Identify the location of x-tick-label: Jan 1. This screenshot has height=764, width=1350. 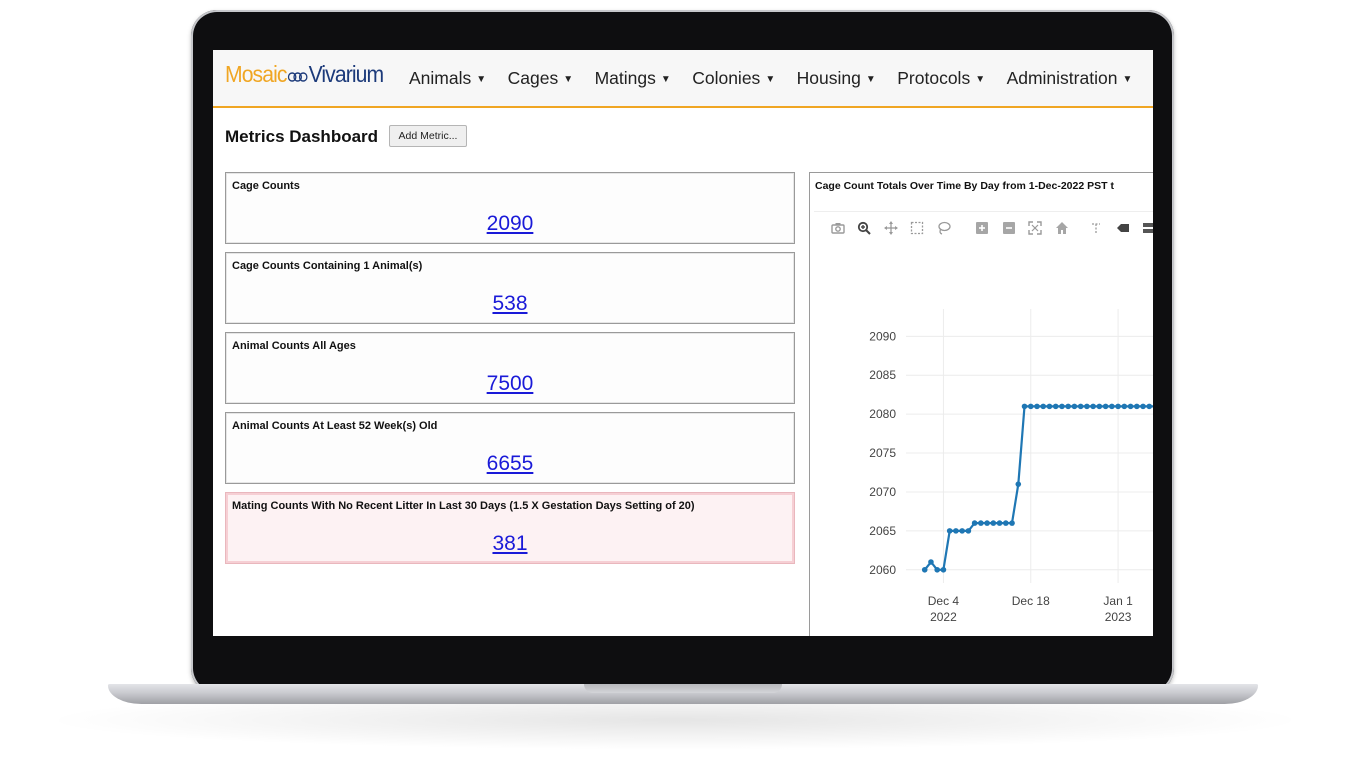
(1118, 601).